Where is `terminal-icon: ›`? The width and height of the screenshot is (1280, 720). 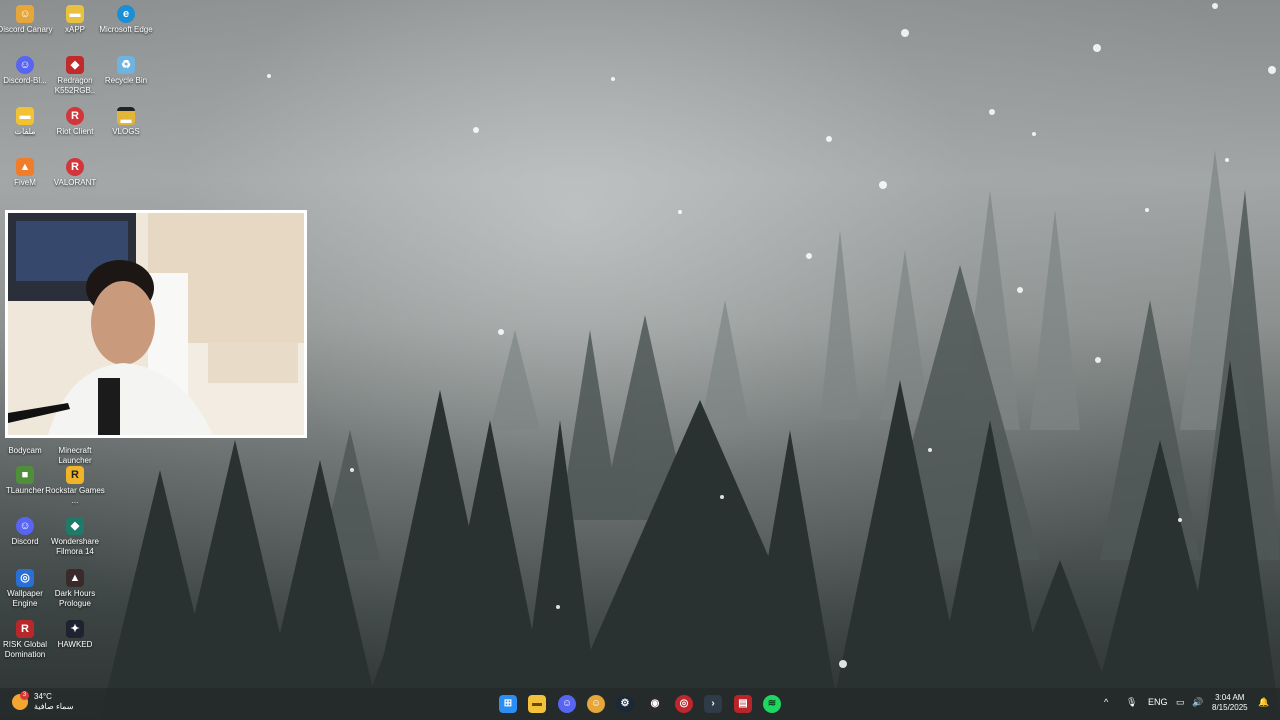 terminal-icon: › is located at coordinates (713, 704).